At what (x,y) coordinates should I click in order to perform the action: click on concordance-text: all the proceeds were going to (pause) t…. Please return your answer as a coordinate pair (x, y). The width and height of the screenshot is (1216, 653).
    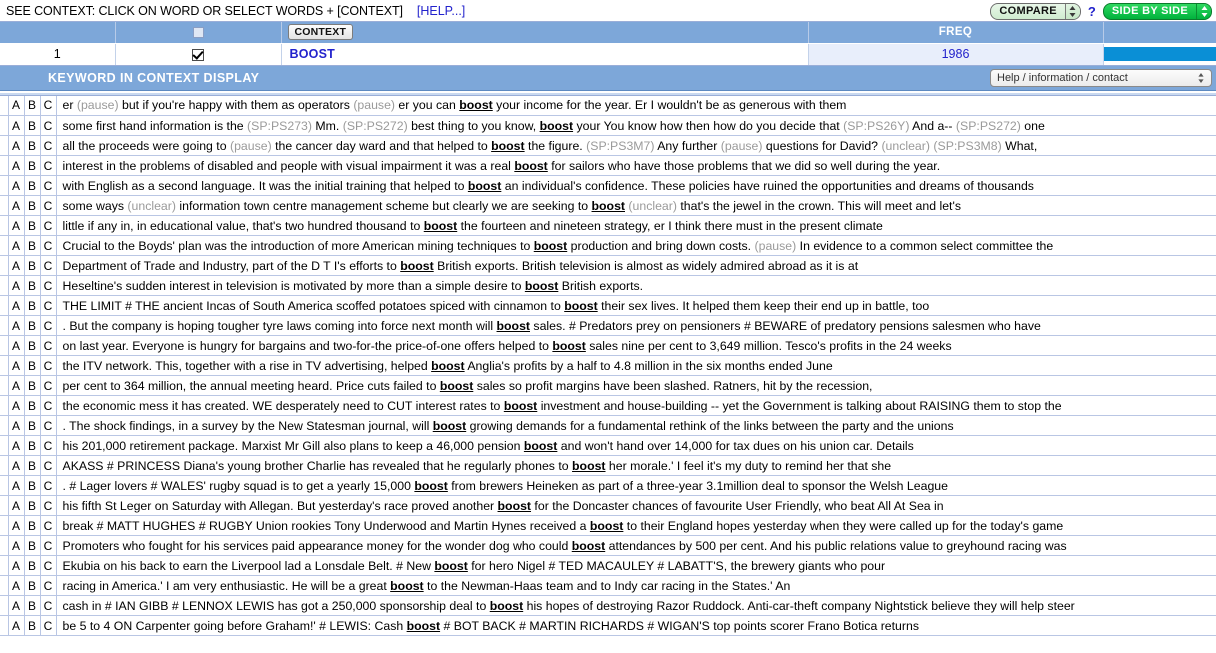
    Looking at the image, I should click on (636, 145).